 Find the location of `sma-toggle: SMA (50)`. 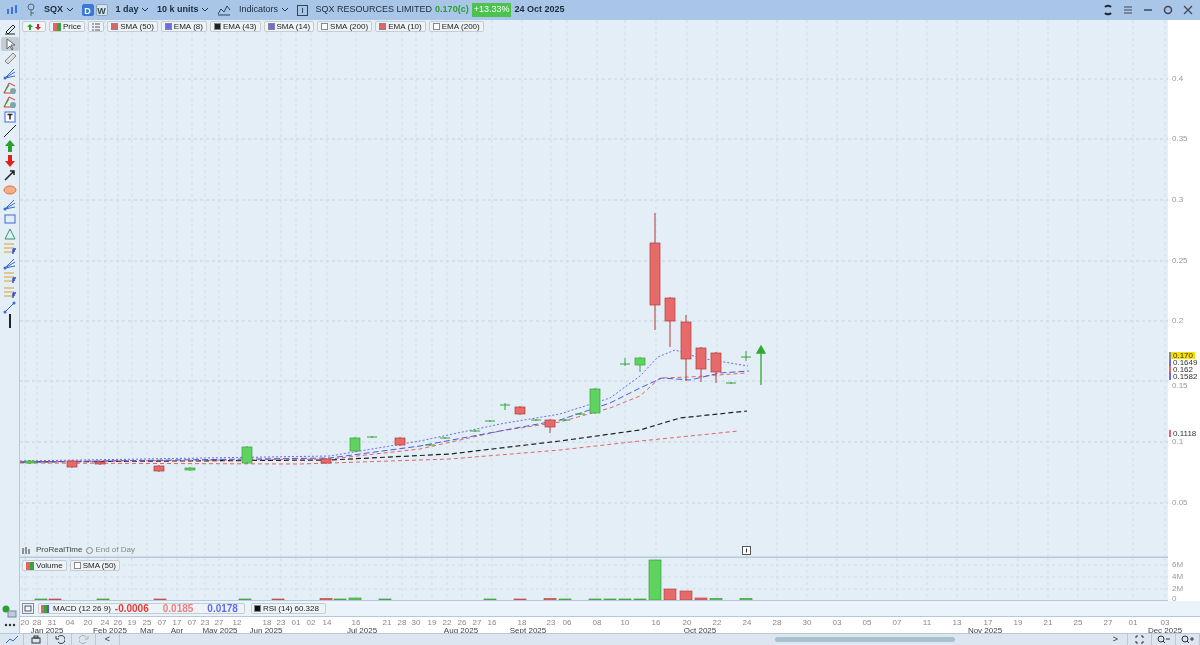

sma-toggle: SMA (50) is located at coordinates (95, 565).